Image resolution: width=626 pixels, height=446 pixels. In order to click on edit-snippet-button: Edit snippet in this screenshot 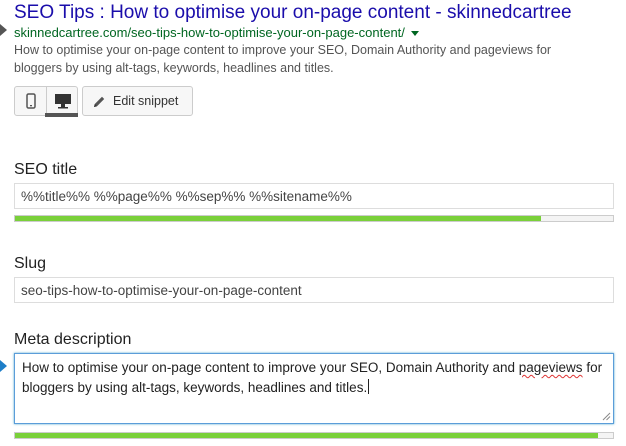, I will do `click(137, 101)`.